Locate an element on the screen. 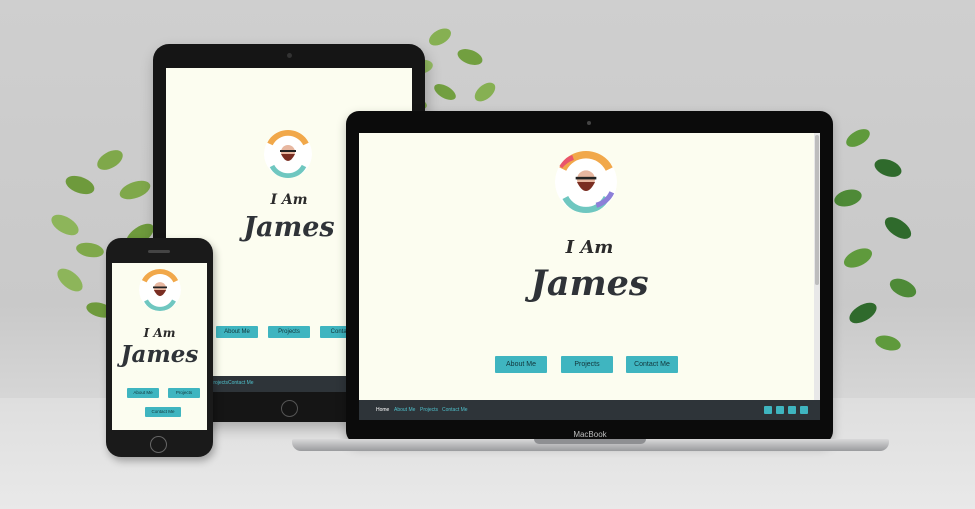 This screenshot has width=975, height=509. plant-right is located at coordinates (875, 240).